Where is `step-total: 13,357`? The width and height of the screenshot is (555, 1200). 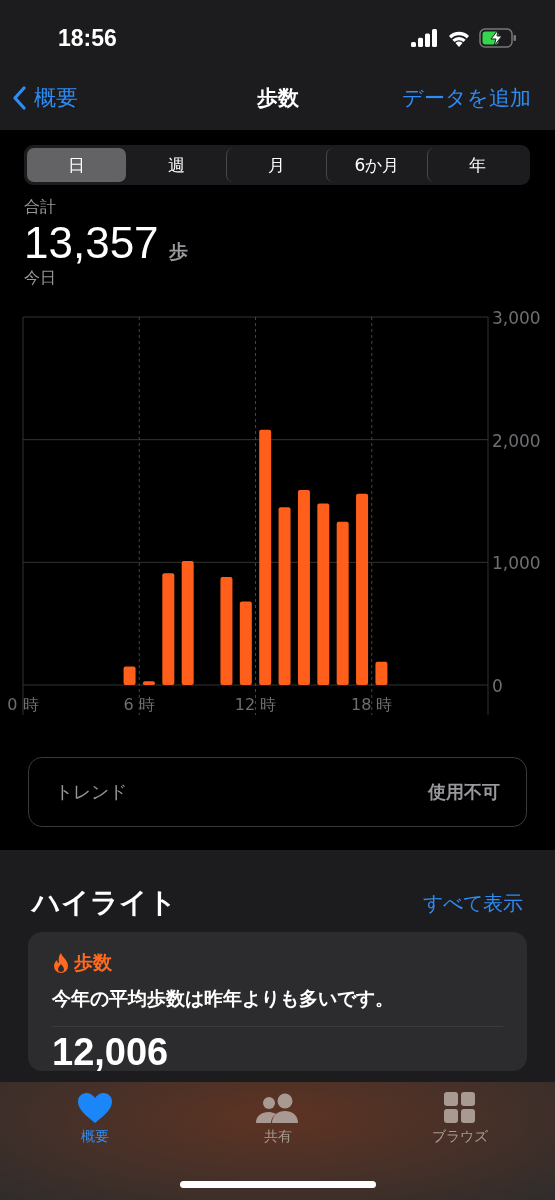
step-total: 13,357 is located at coordinates (91, 243).